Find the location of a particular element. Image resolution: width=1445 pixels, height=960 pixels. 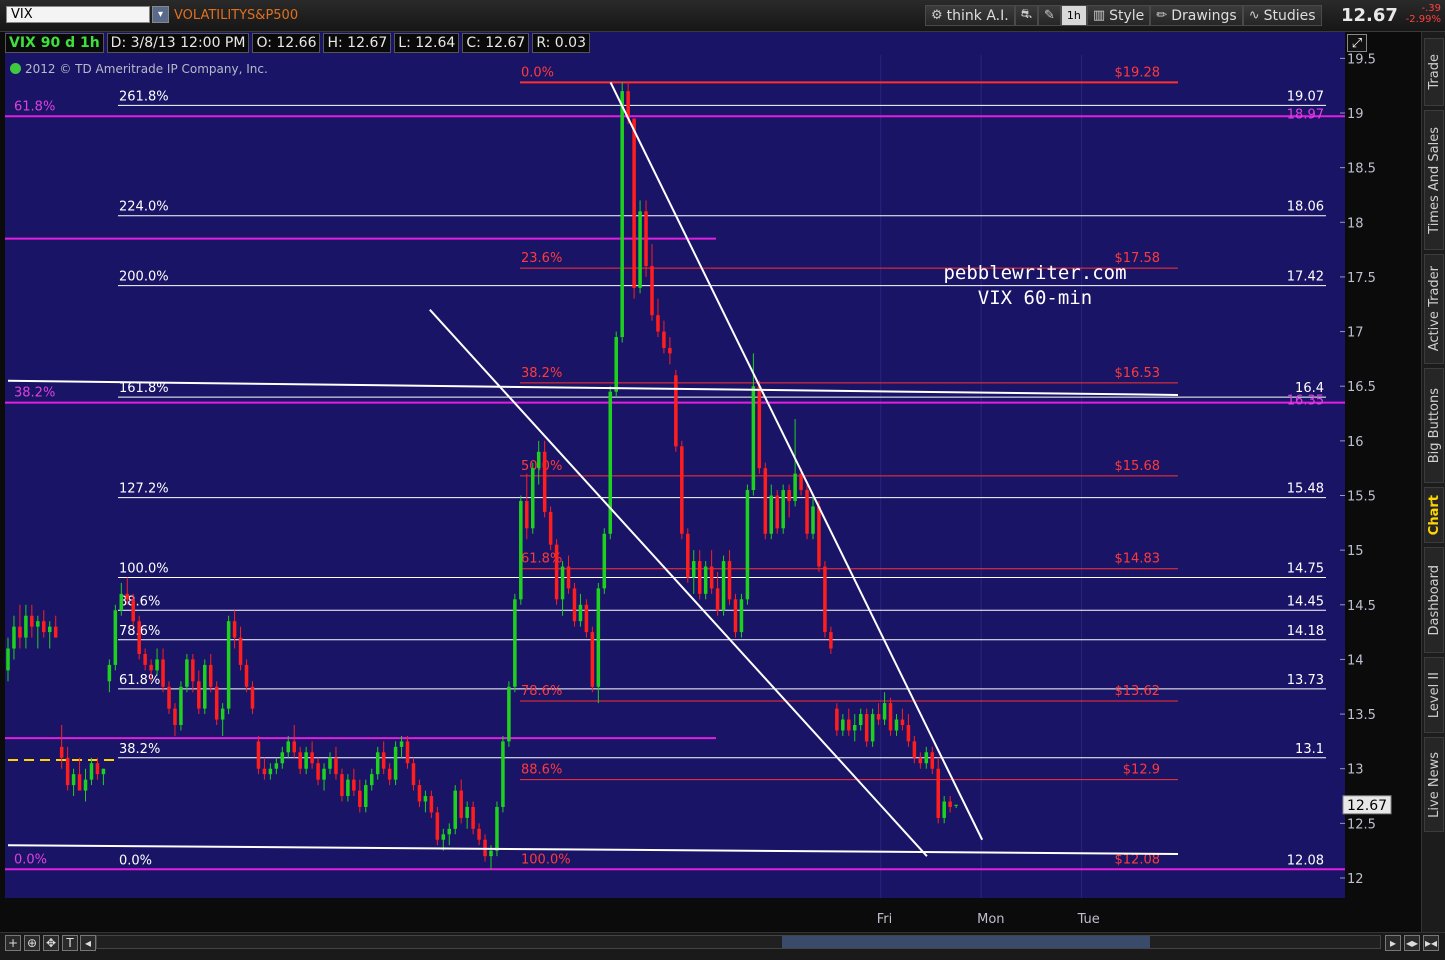

fib-extension-label: 0.0% is located at coordinates (135, 860).